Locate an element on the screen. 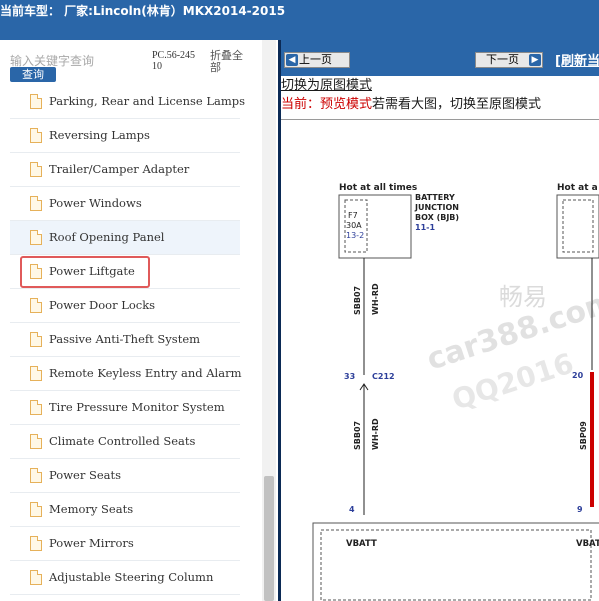 This screenshot has width=599, height=601. switch-original-mode-link: 切换为原图模式 is located at coordinates (326, 83).